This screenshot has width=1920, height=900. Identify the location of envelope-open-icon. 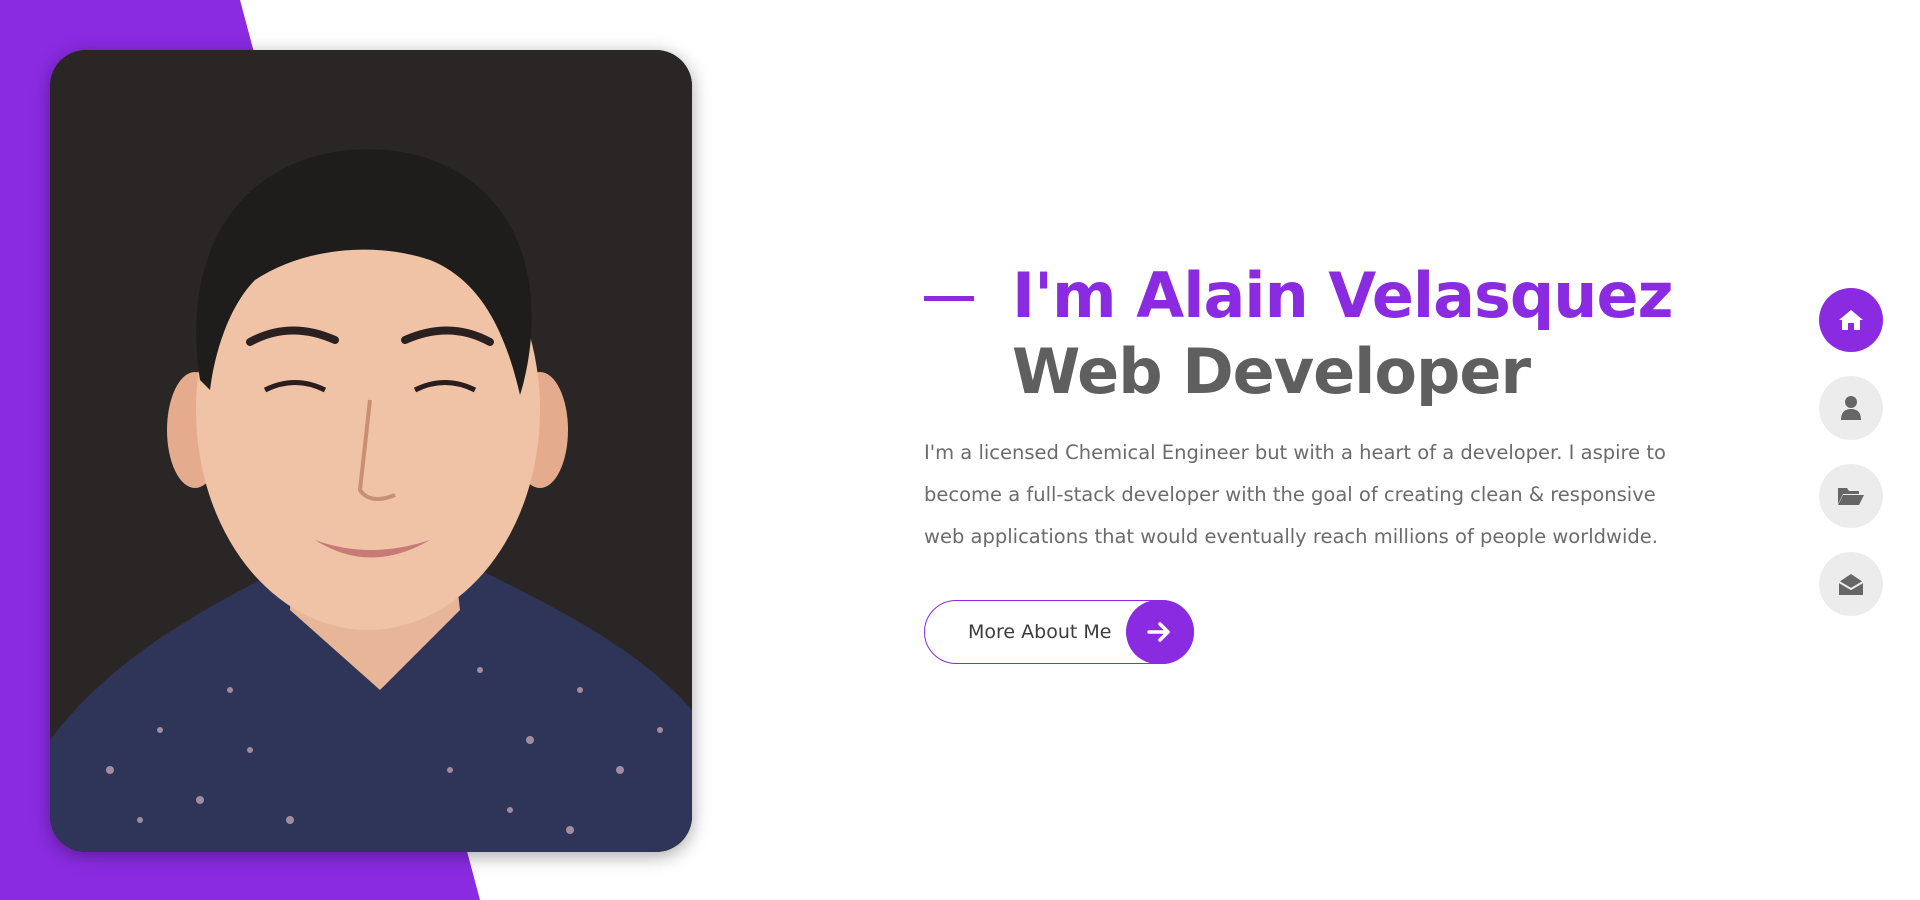
(1851, 584).